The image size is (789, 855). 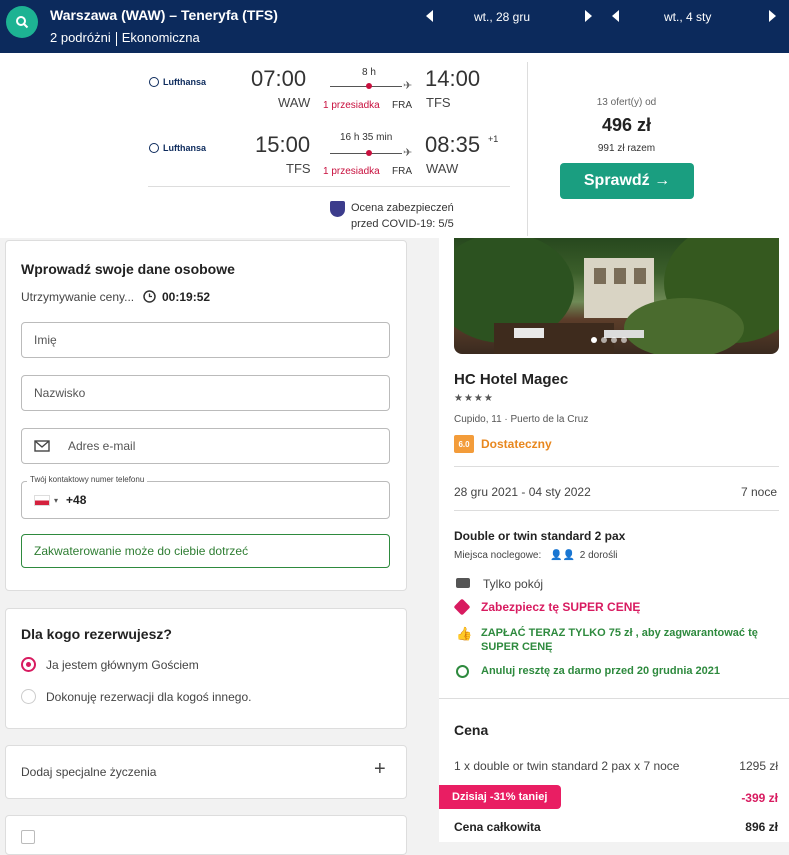 What do you see at coordinates (122, 665) in the screenshot?
I see `main-guest-label: Ja jestem głównym Gościem` at bounding box center [122, 665].